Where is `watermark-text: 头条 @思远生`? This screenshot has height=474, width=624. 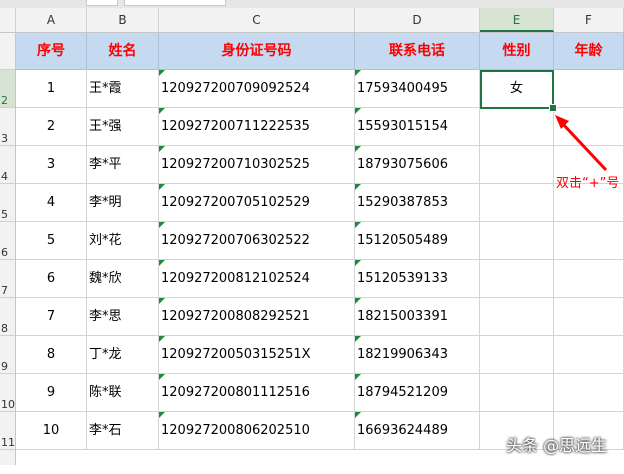 watermark-text: 头条 @思远生 is located at coordinates (557, 445).